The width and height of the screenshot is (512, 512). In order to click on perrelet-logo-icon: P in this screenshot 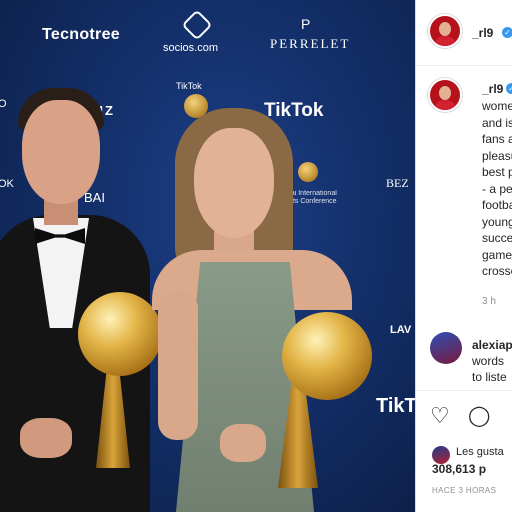, I will do `click(306, 24)`.